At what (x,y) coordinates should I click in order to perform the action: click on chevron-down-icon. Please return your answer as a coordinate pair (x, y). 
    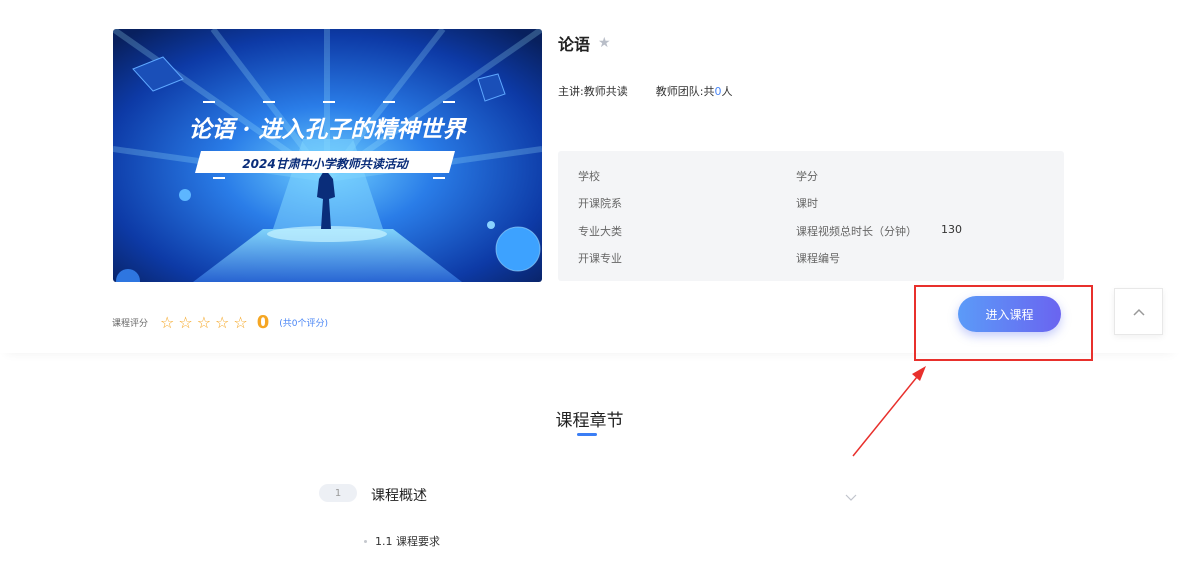
    Looking at the image, I should click on (851, 496).